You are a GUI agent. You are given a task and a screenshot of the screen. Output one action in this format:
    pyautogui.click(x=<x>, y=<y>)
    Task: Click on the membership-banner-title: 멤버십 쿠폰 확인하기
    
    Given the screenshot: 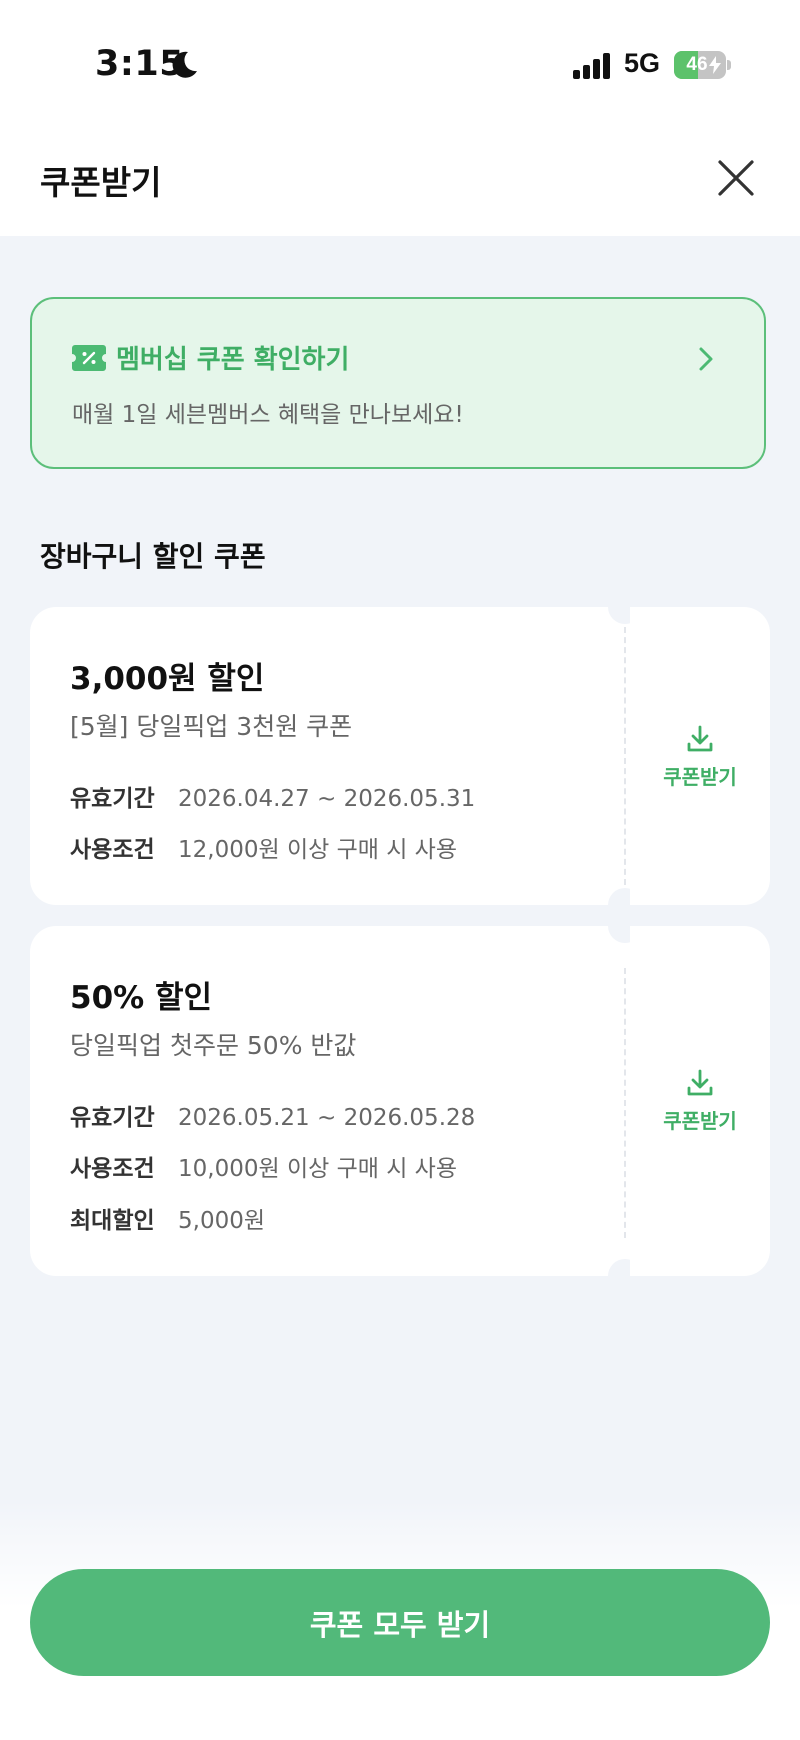 What is the action you would take?
    pyautogui.click(x=233, y=360)
    